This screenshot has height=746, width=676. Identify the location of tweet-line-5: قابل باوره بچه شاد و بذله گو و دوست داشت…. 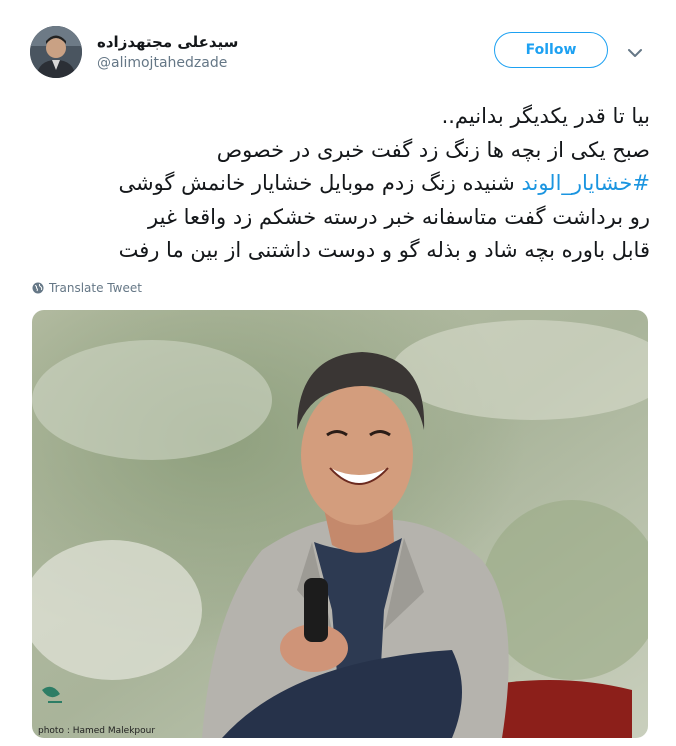
(384, 250).